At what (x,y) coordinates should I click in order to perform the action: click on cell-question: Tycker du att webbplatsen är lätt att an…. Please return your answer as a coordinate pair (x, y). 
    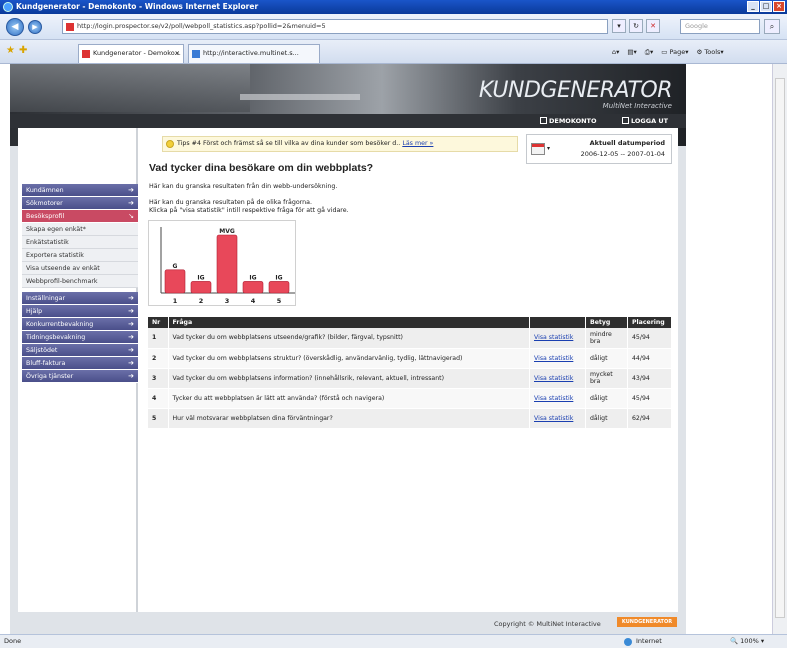
    Looking at the image, I should click on (349, 398).